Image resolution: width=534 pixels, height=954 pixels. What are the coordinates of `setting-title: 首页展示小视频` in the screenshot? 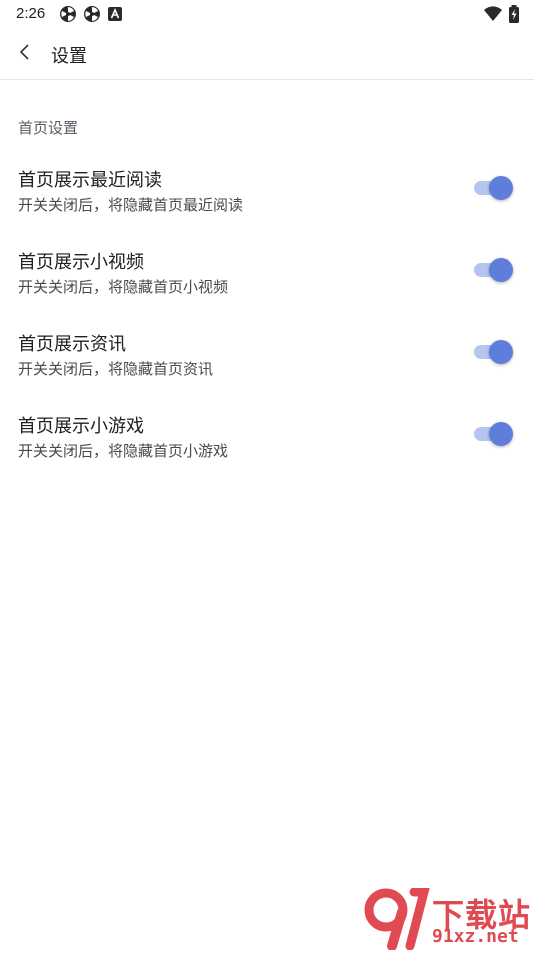 It's located at (81, 262).